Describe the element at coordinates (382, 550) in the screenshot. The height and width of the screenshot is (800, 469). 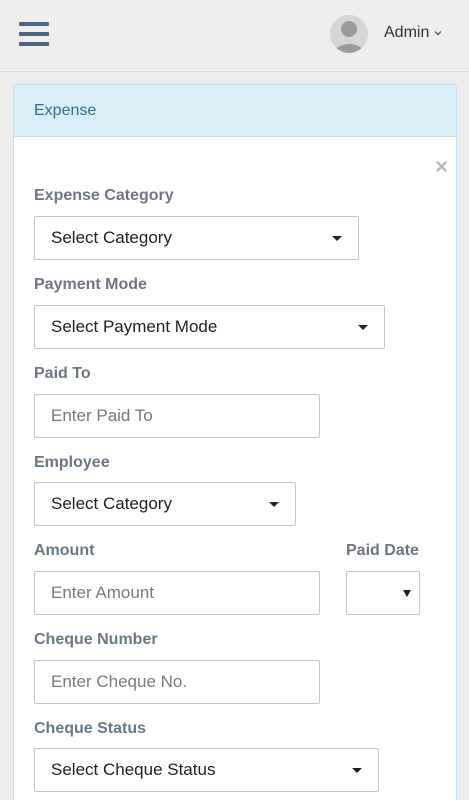
I see `paid-date-label: Paid Date` at that location.